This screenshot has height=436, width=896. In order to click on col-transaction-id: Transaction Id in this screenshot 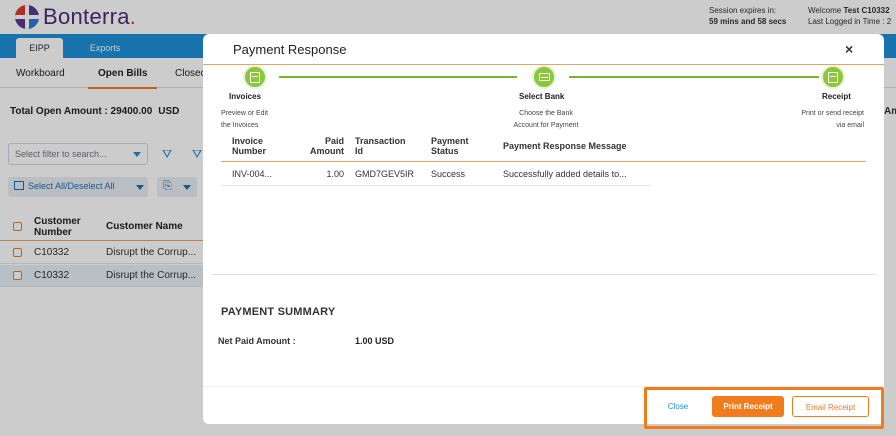, I will do `click(380, 146)`.